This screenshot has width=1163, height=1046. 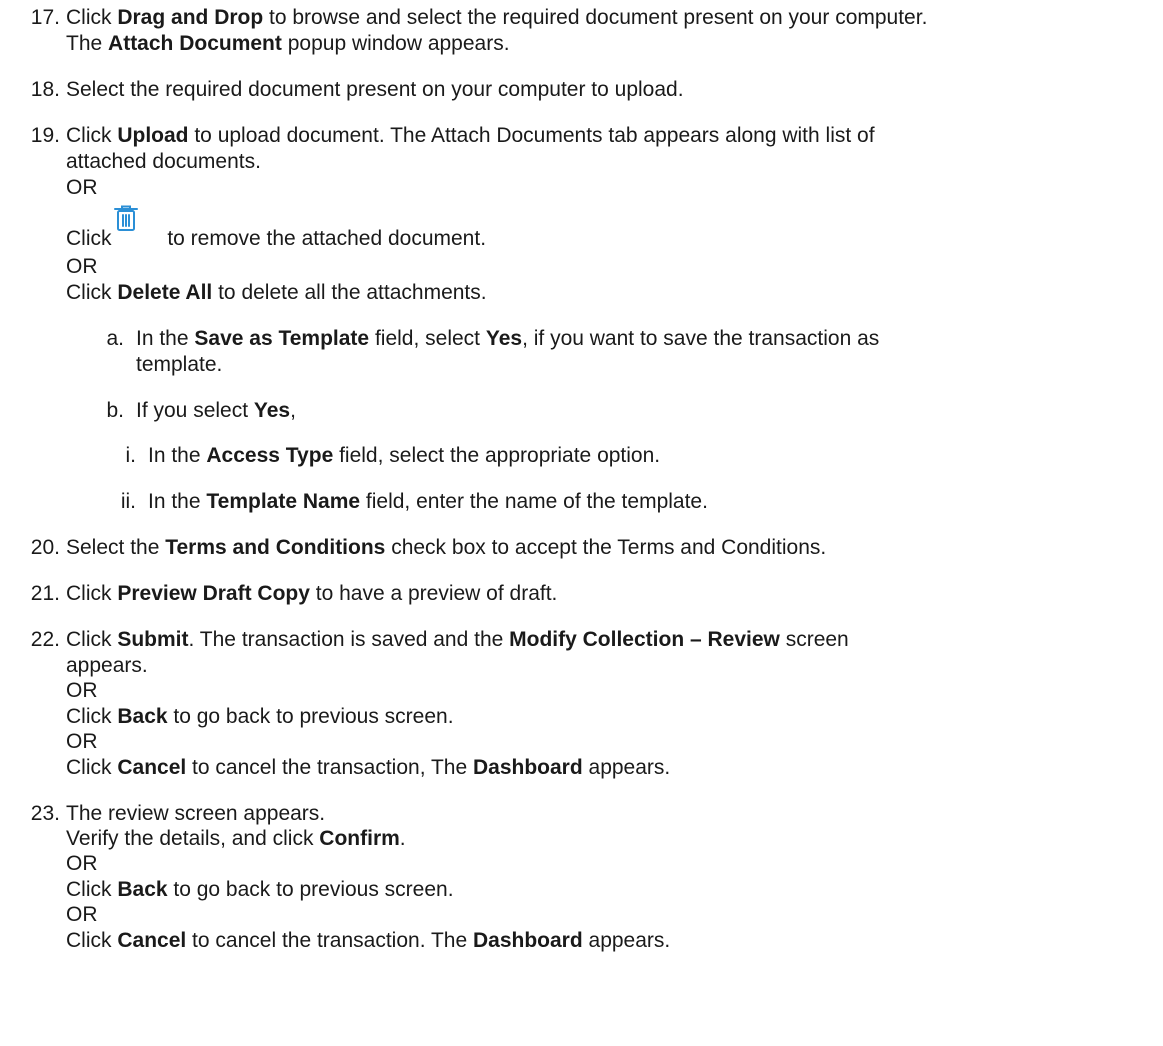 I want to click on text-run: field, select, so click(x=427, y=338).